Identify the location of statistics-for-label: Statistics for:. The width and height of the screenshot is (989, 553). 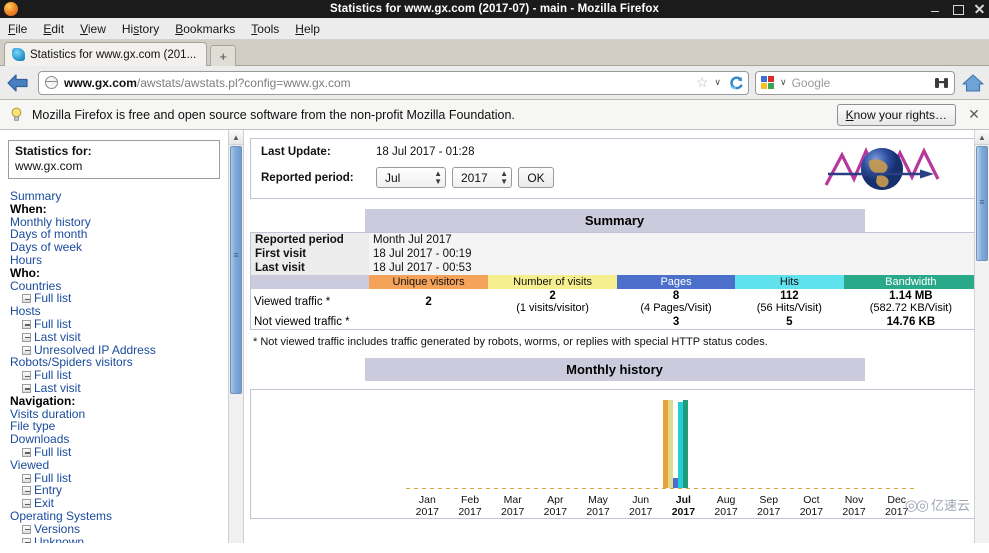
(53, 151).